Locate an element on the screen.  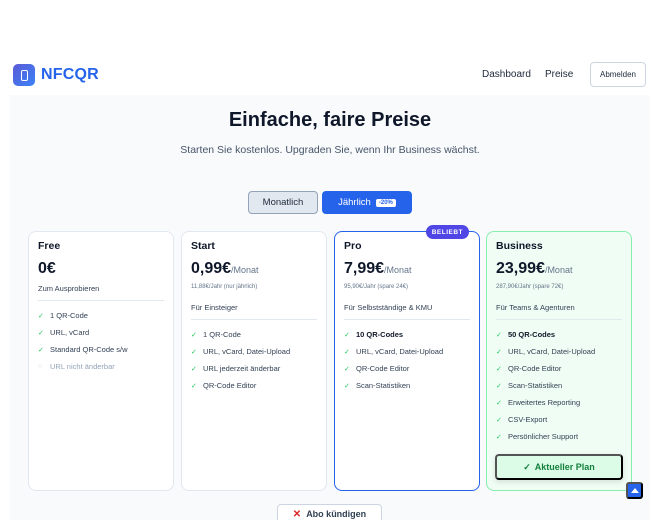
feature-item: ✓ Persönlicher Support is located at coordinates (537, 436).